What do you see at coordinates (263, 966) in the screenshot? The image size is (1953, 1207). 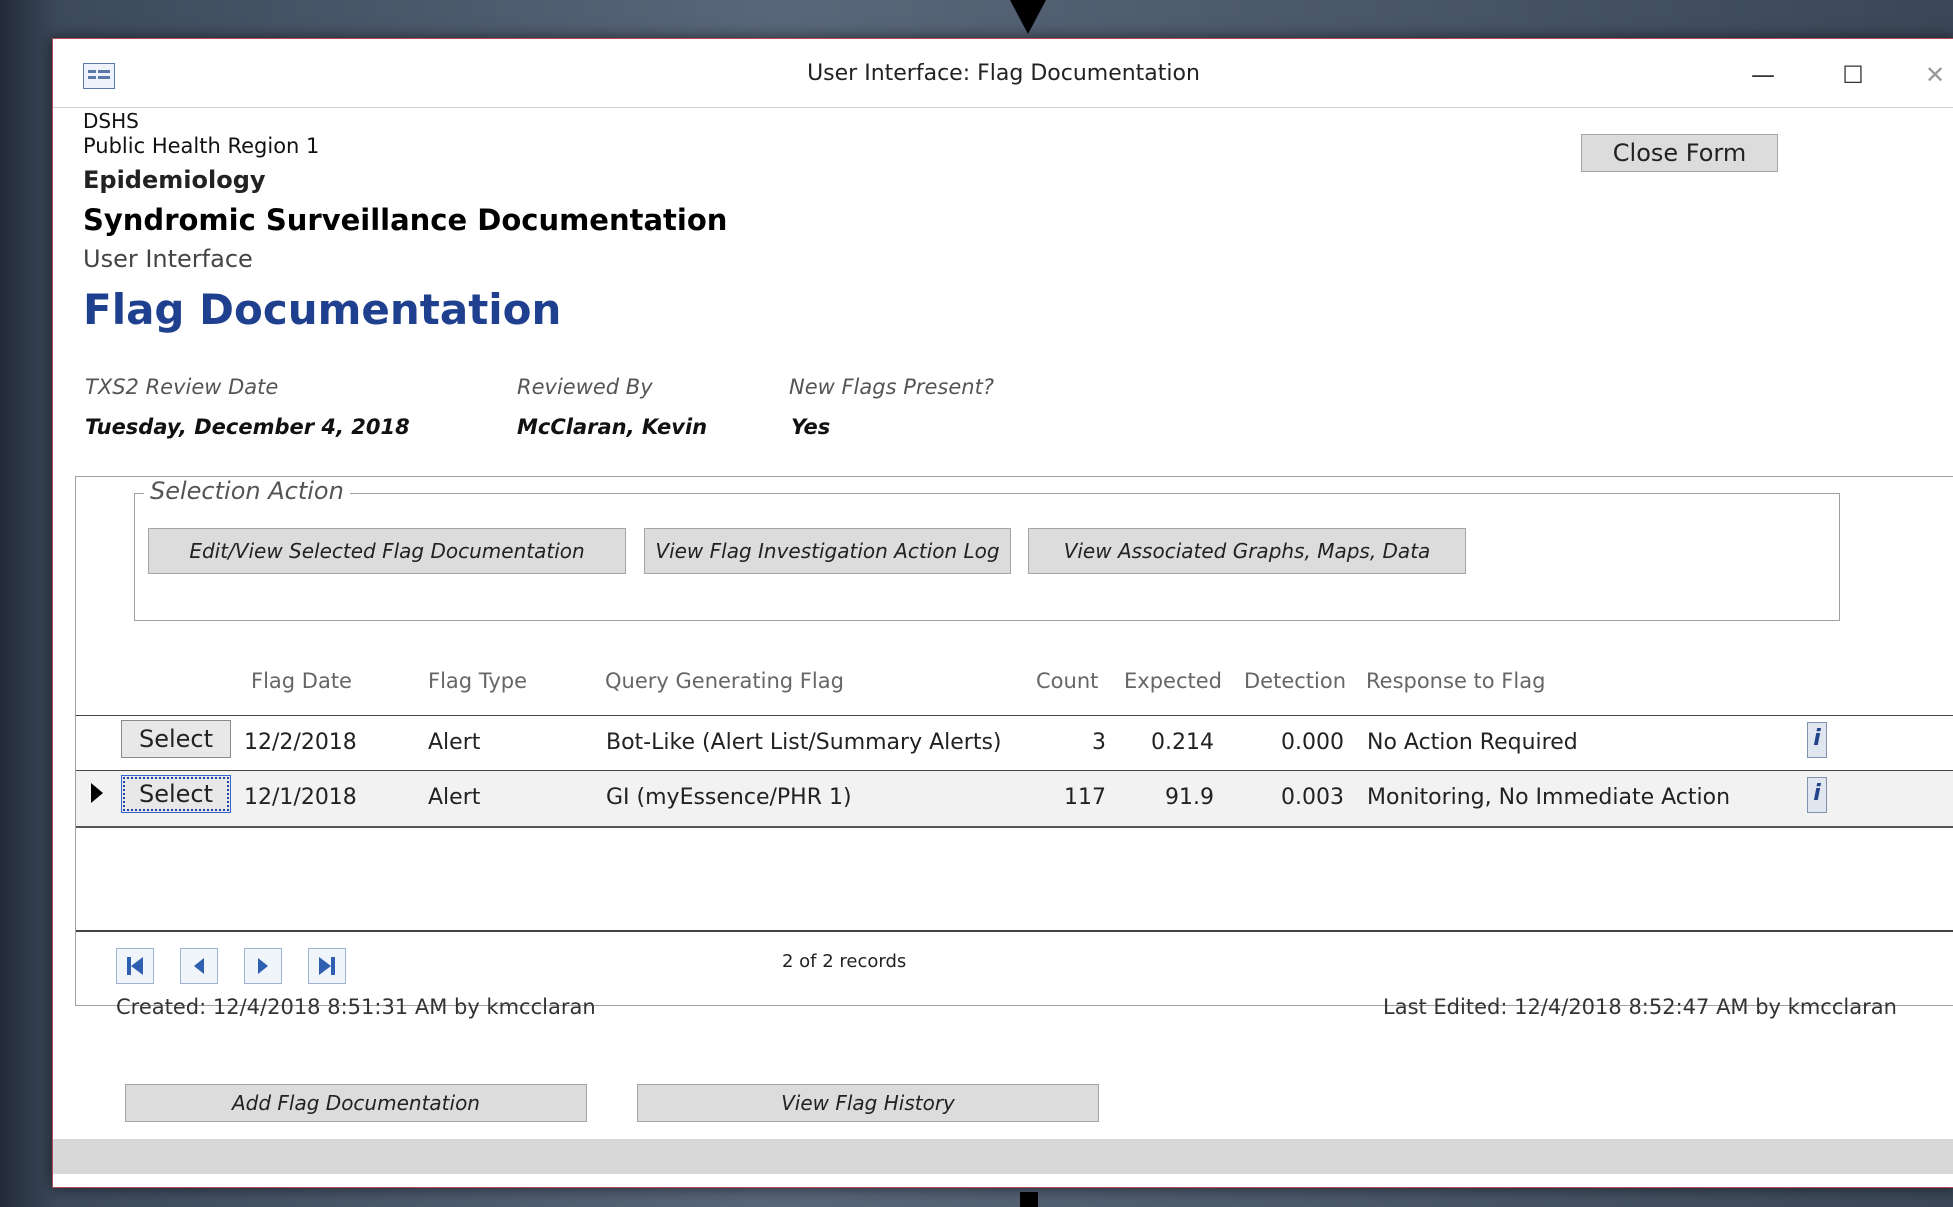 I see `next-record-icon` at bounding box center [263, 966].